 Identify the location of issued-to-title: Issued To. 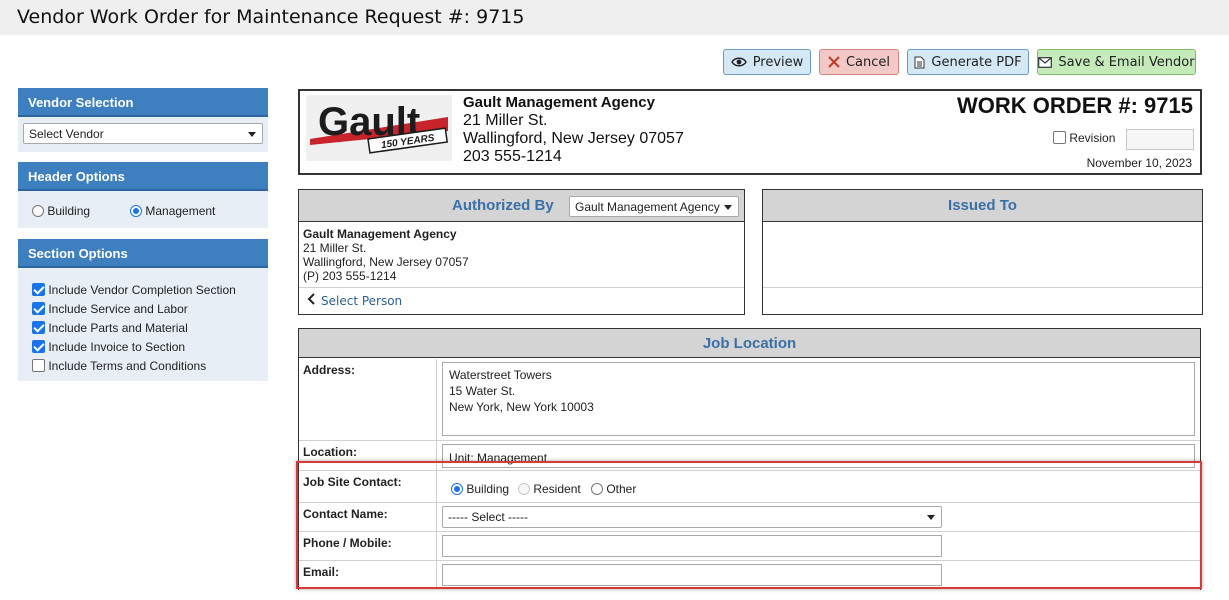
(982, 205).